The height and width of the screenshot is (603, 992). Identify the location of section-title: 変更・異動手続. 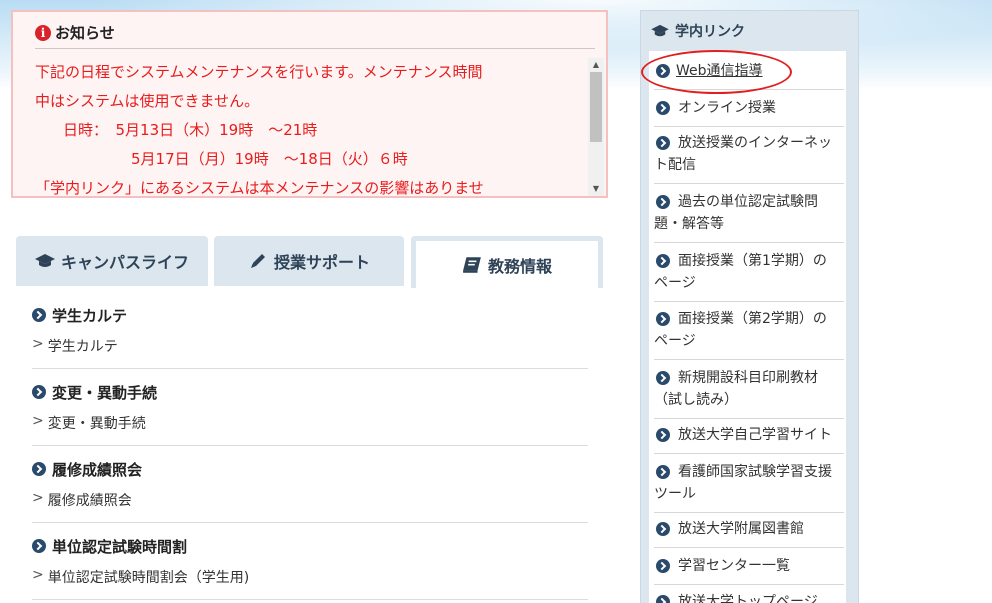
(310, 392).